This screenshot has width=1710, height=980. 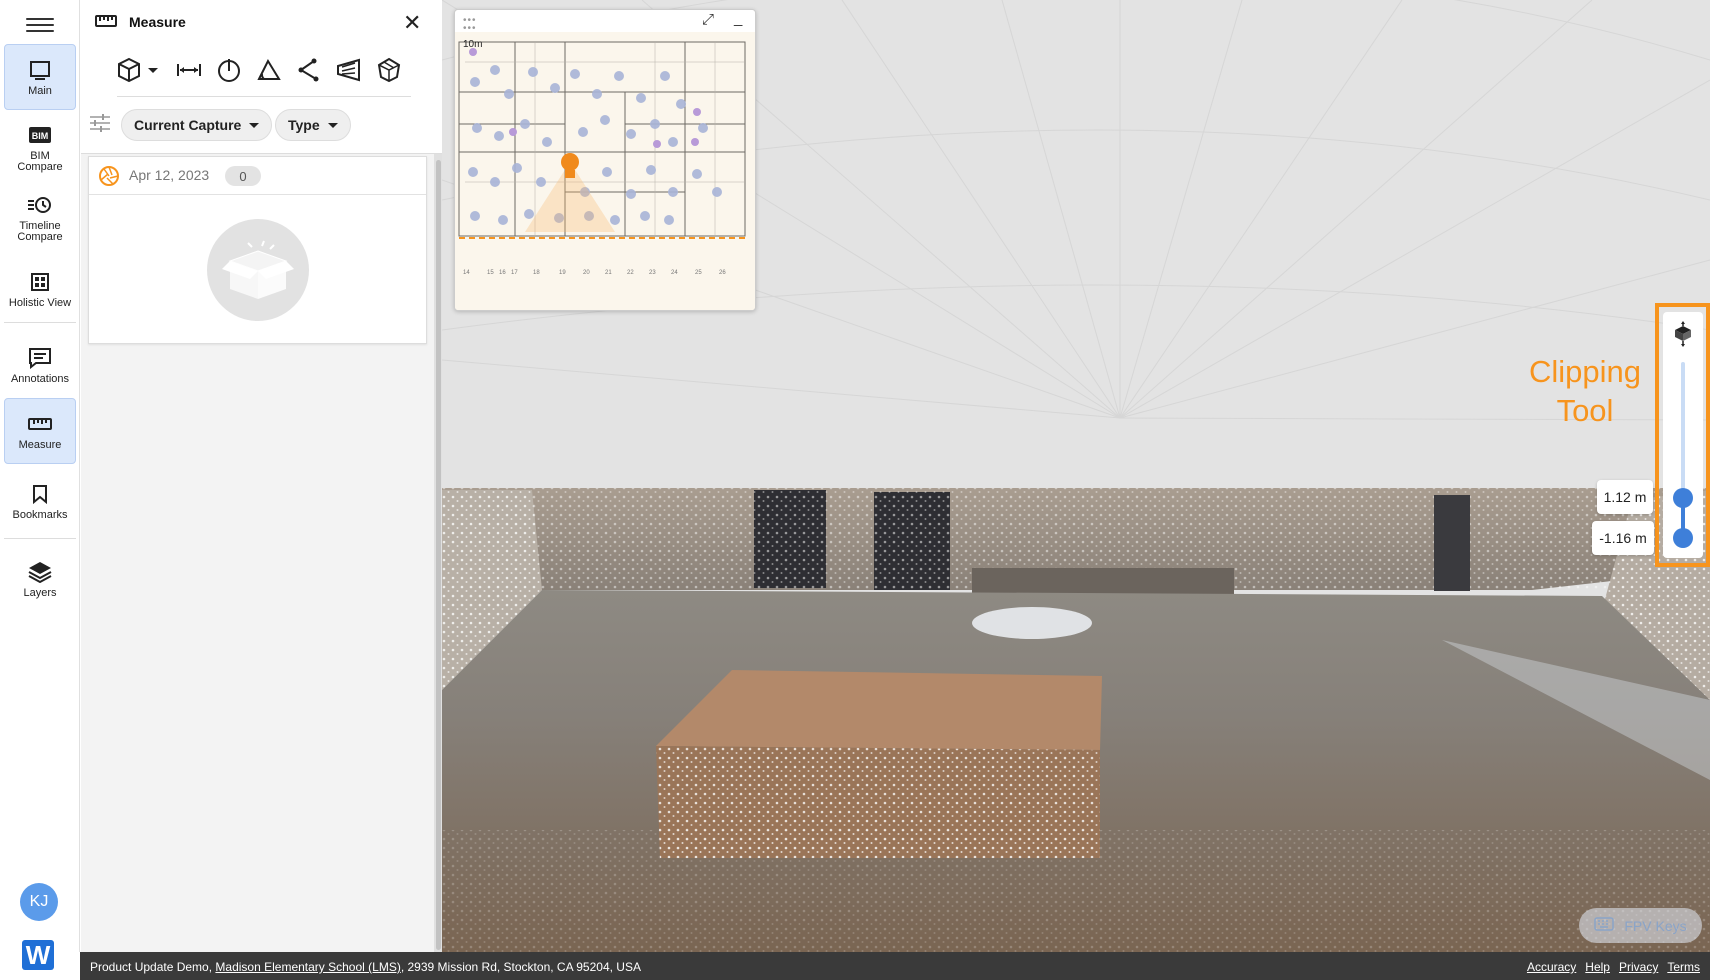 I want to click on user-avatar: KJ, so click(x=39, y=902).